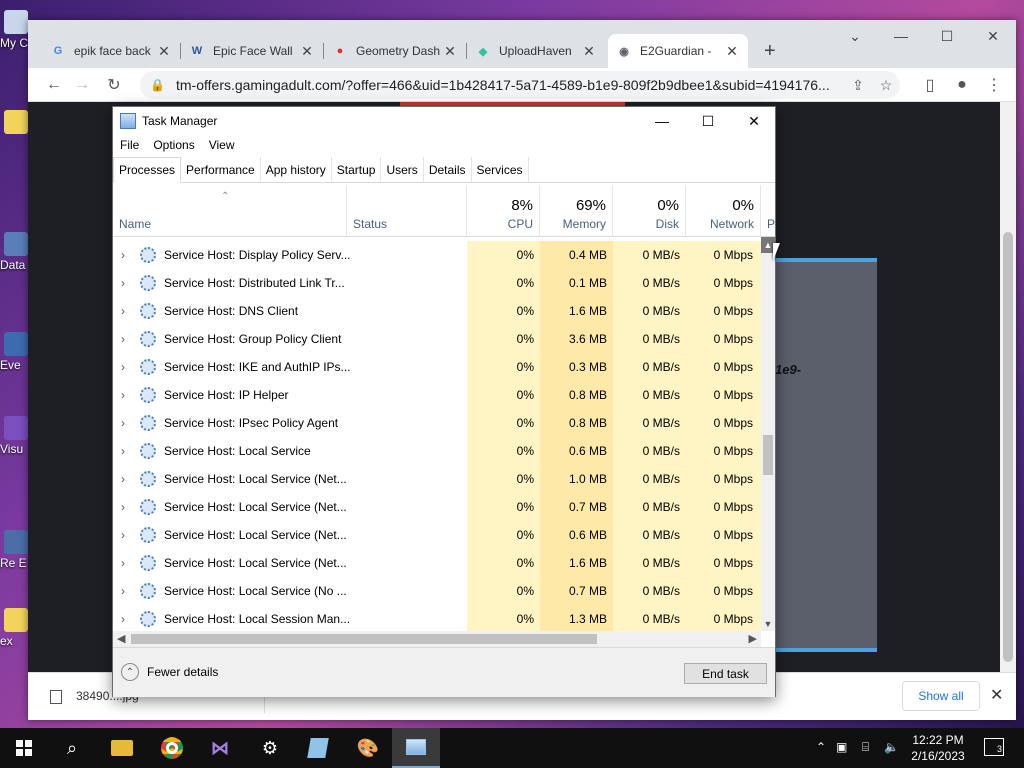  I want to click on tray-overflow-chevron-icon: ⌃, so click(821, 747).